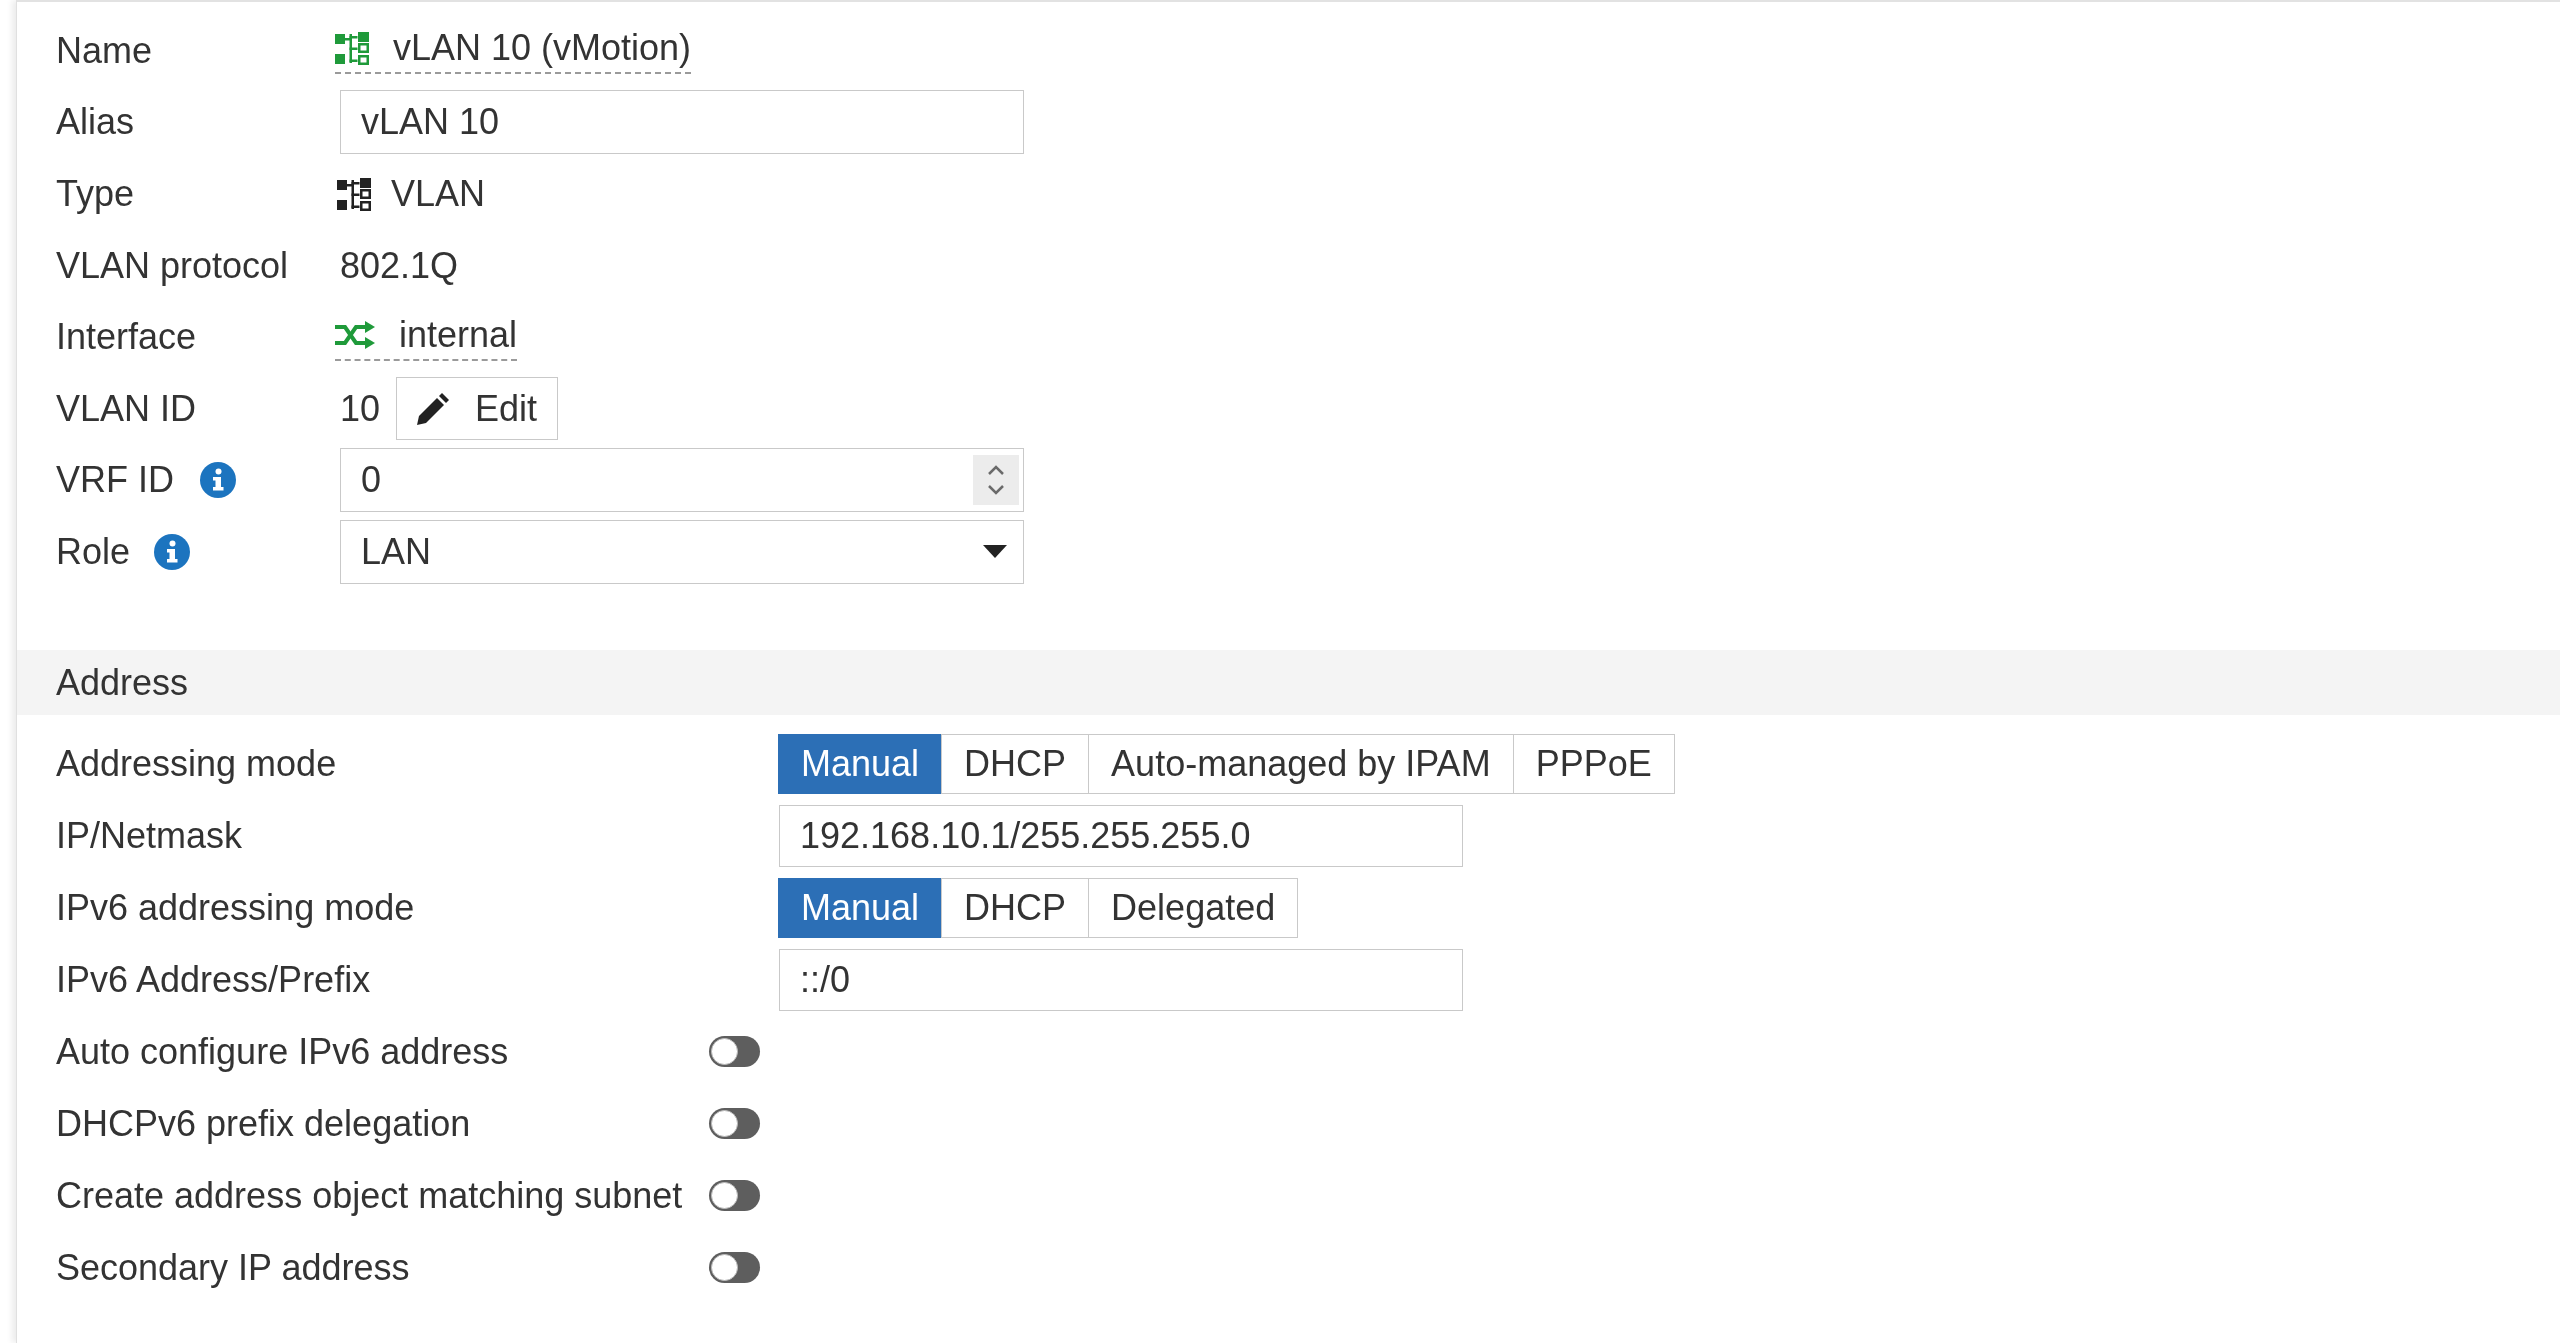 The width and height of the screenshot is (2560, 1343). What do you see at coordinates (399, 265) in the screenshot?
I see `protocol-value: 802.1Q` at bounding box center [399, 265].